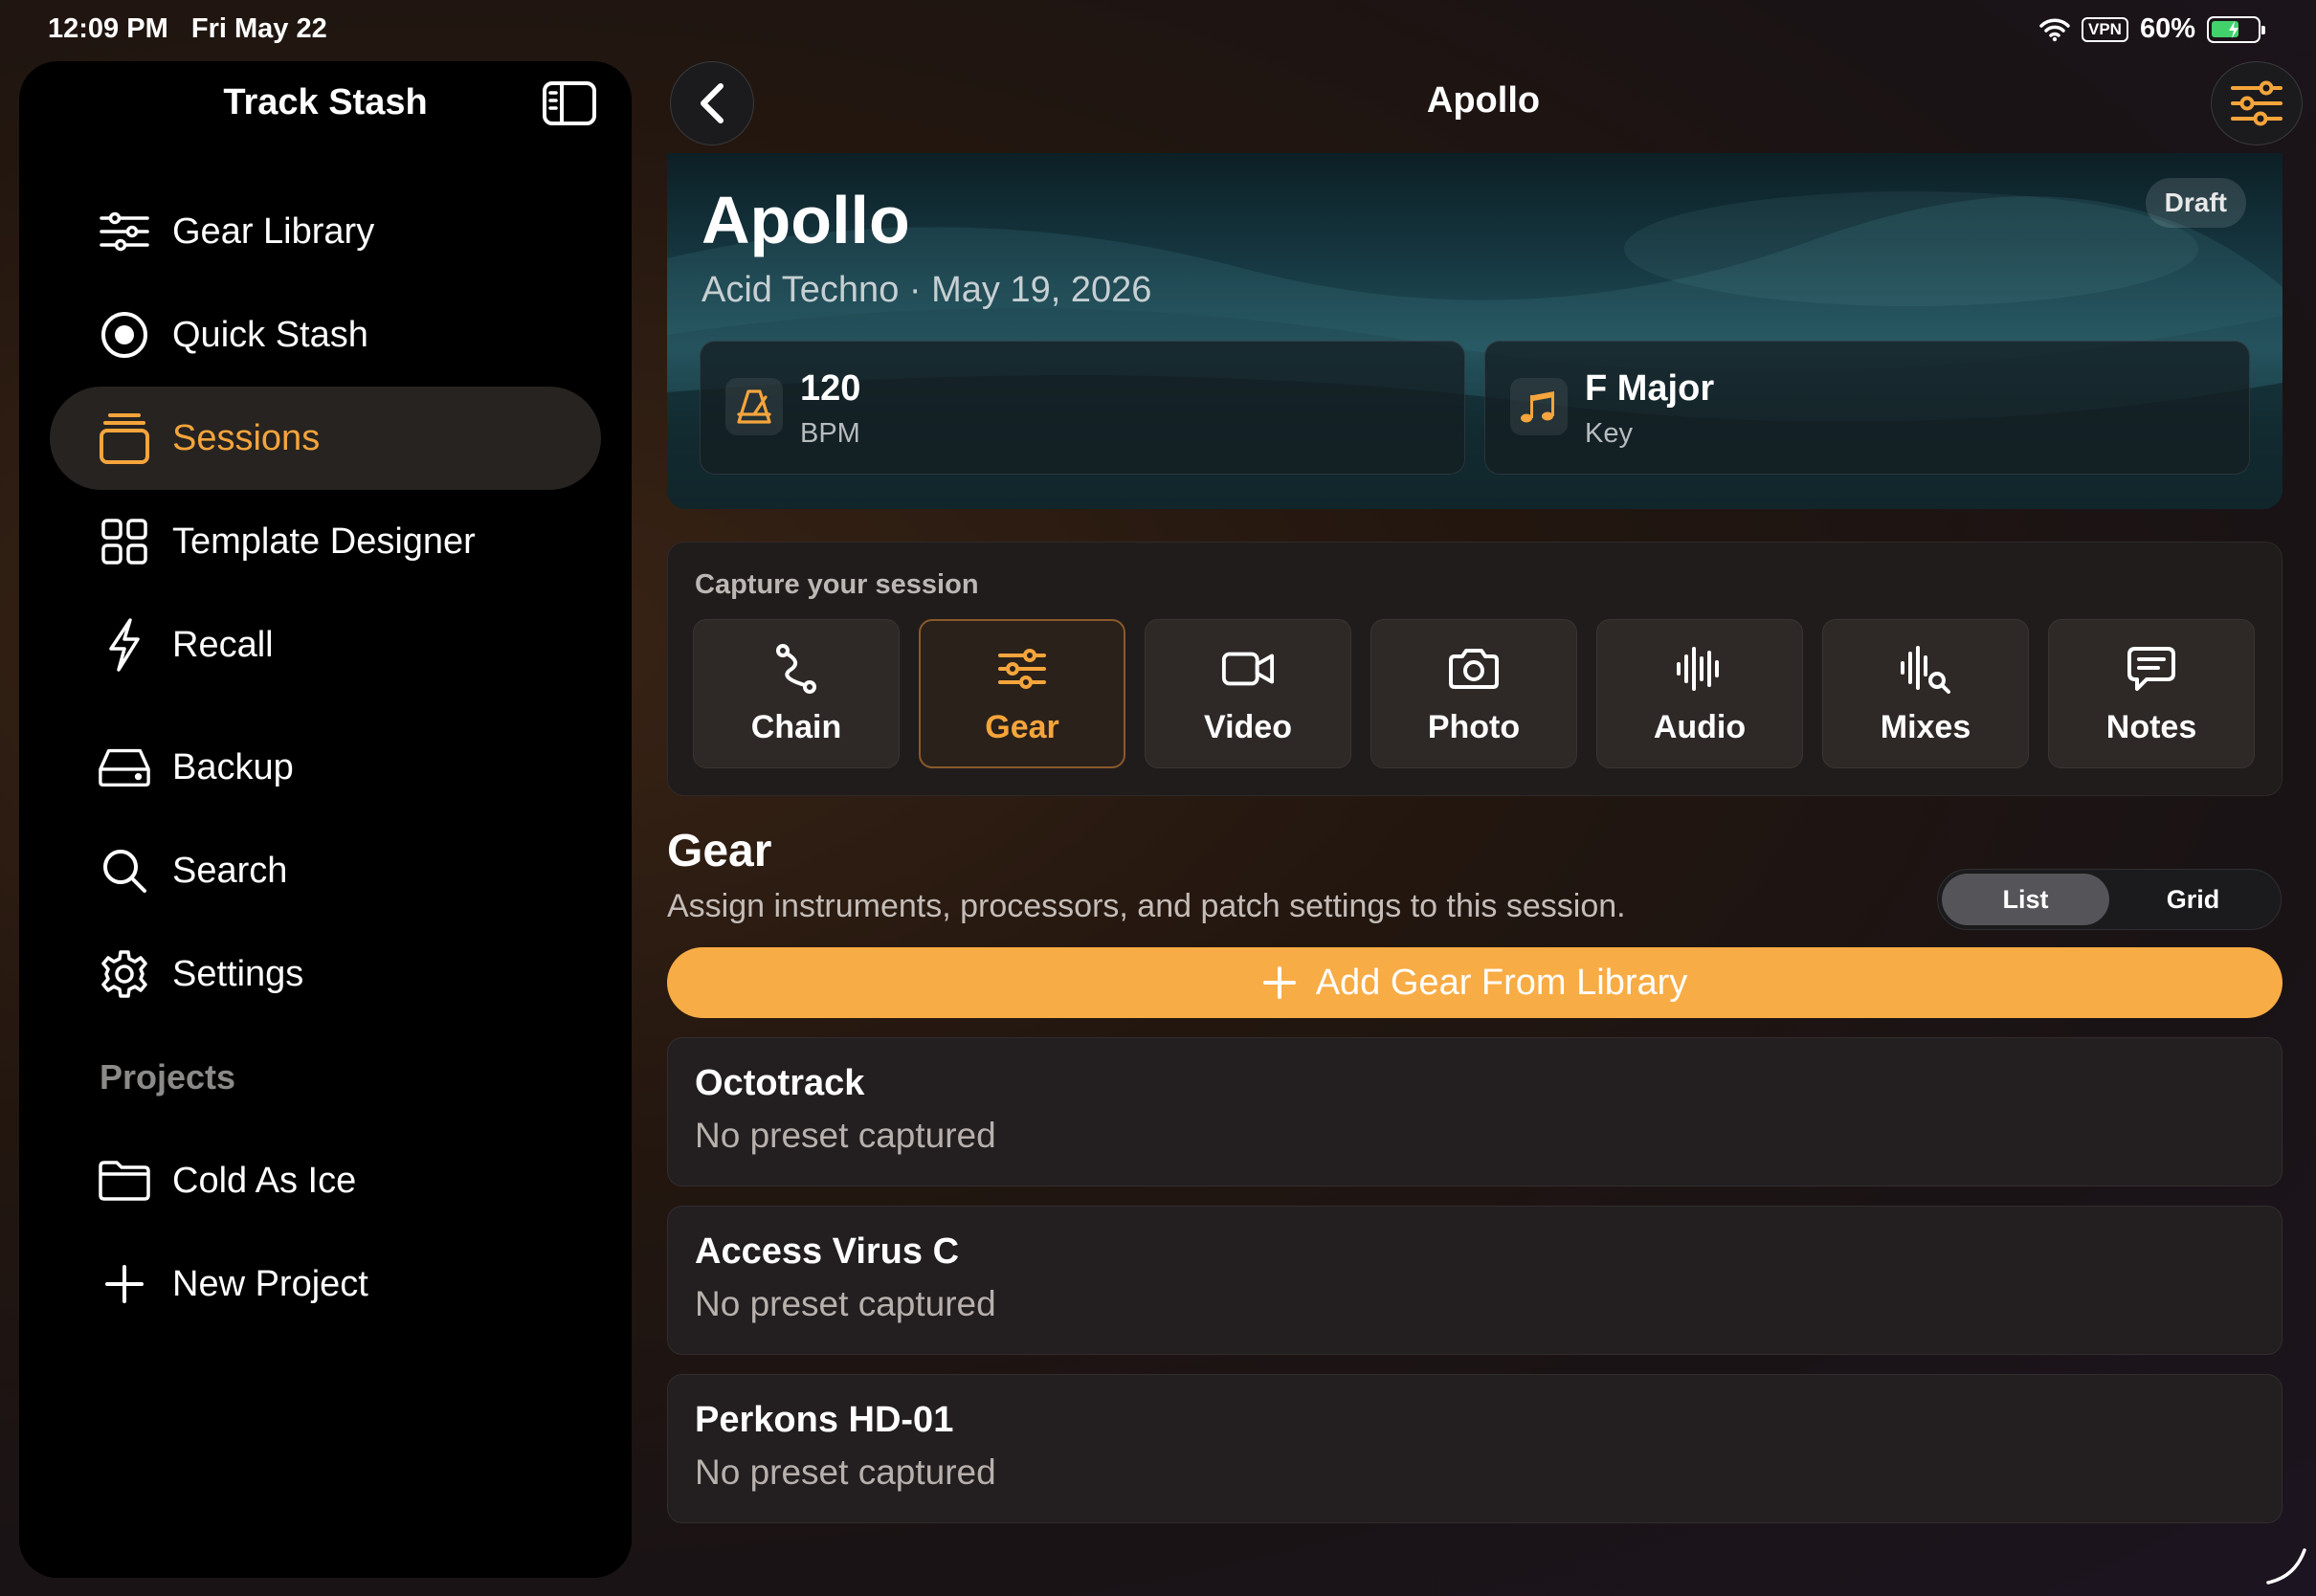 The height and width of the screenshot is (1596, 2316). Describe the element at coordinates (754, 407) in the screenshot. I see `metronome-icon` at that location.